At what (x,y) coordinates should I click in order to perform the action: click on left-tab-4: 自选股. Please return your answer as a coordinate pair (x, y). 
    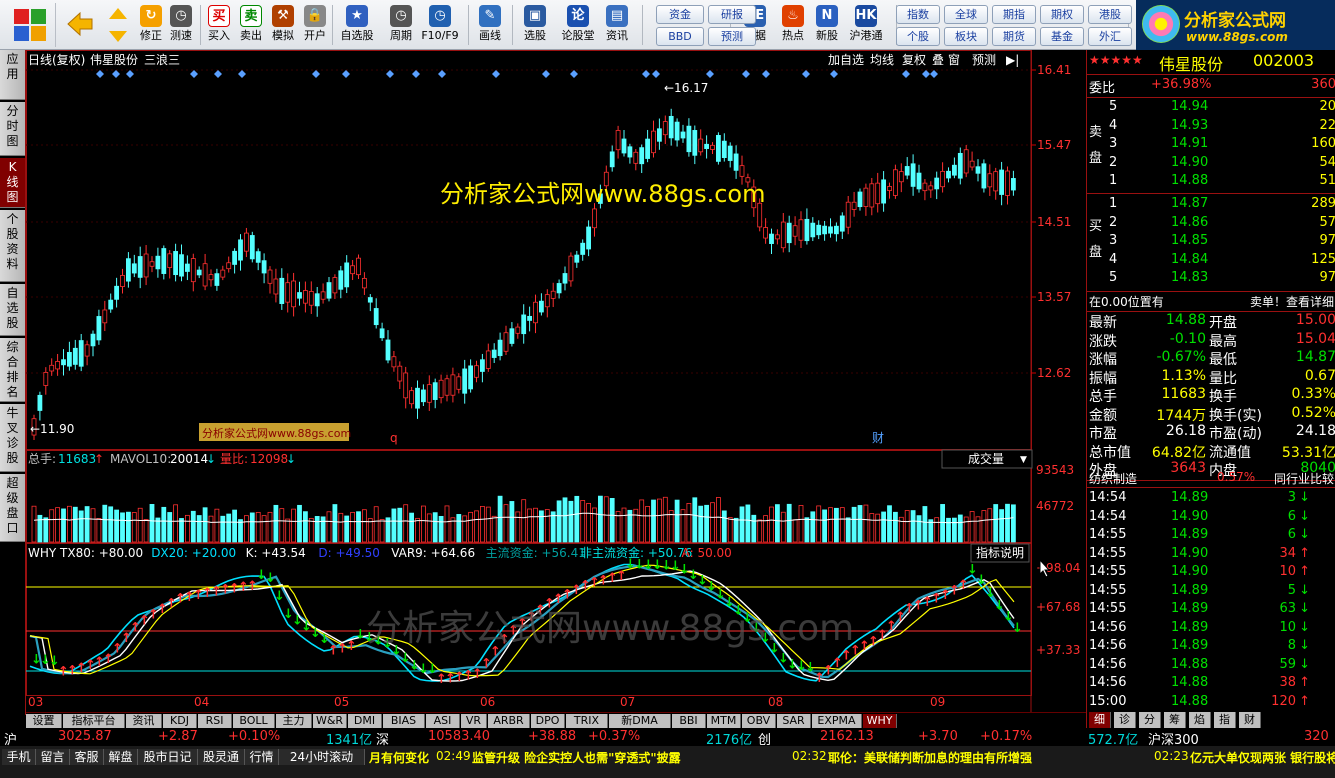
    Looking at the image, I should click on (12, 310).